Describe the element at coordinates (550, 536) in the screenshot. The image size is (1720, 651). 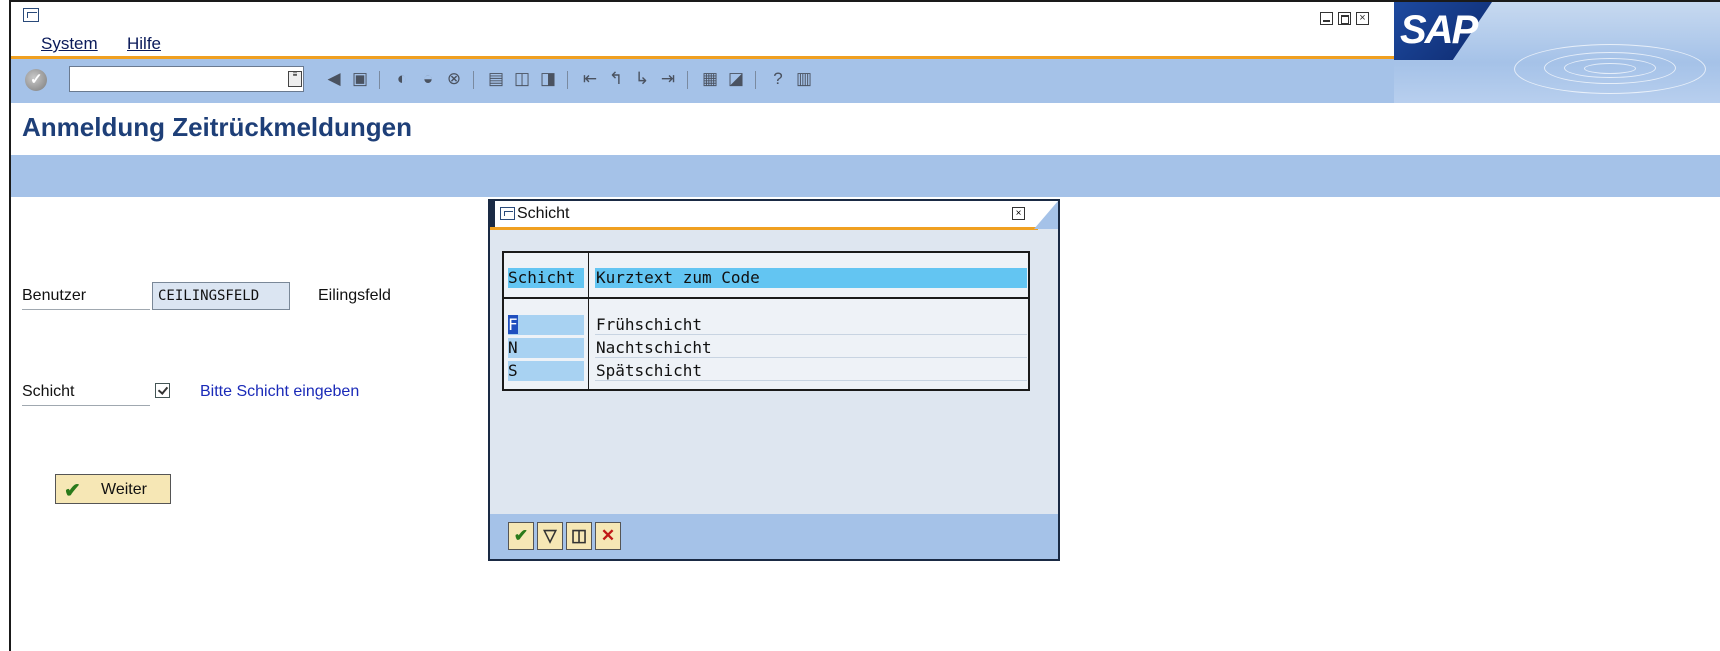
I see `filter-icon: ▽` at that location.